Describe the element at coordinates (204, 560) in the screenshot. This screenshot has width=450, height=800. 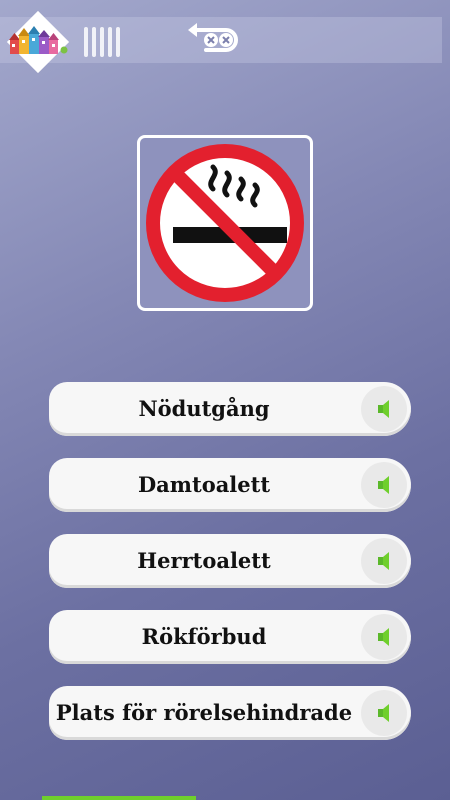
I see `answer-label: Herrtoalett` at that location.